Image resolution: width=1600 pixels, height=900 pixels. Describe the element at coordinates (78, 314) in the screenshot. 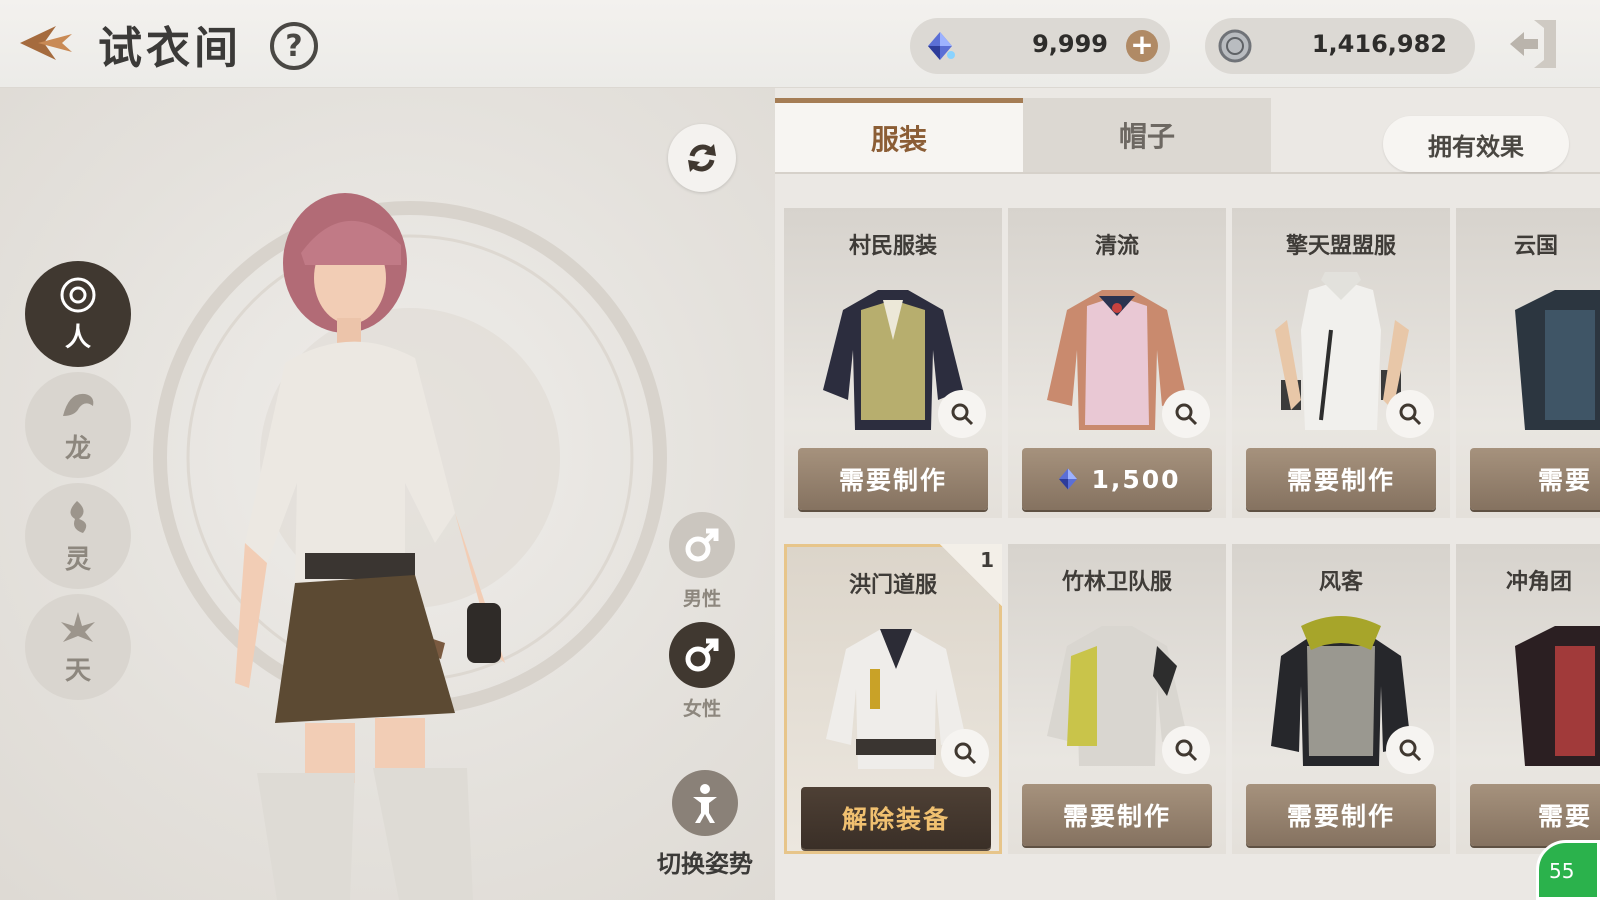

I see `race-human-button: 人` at that location.